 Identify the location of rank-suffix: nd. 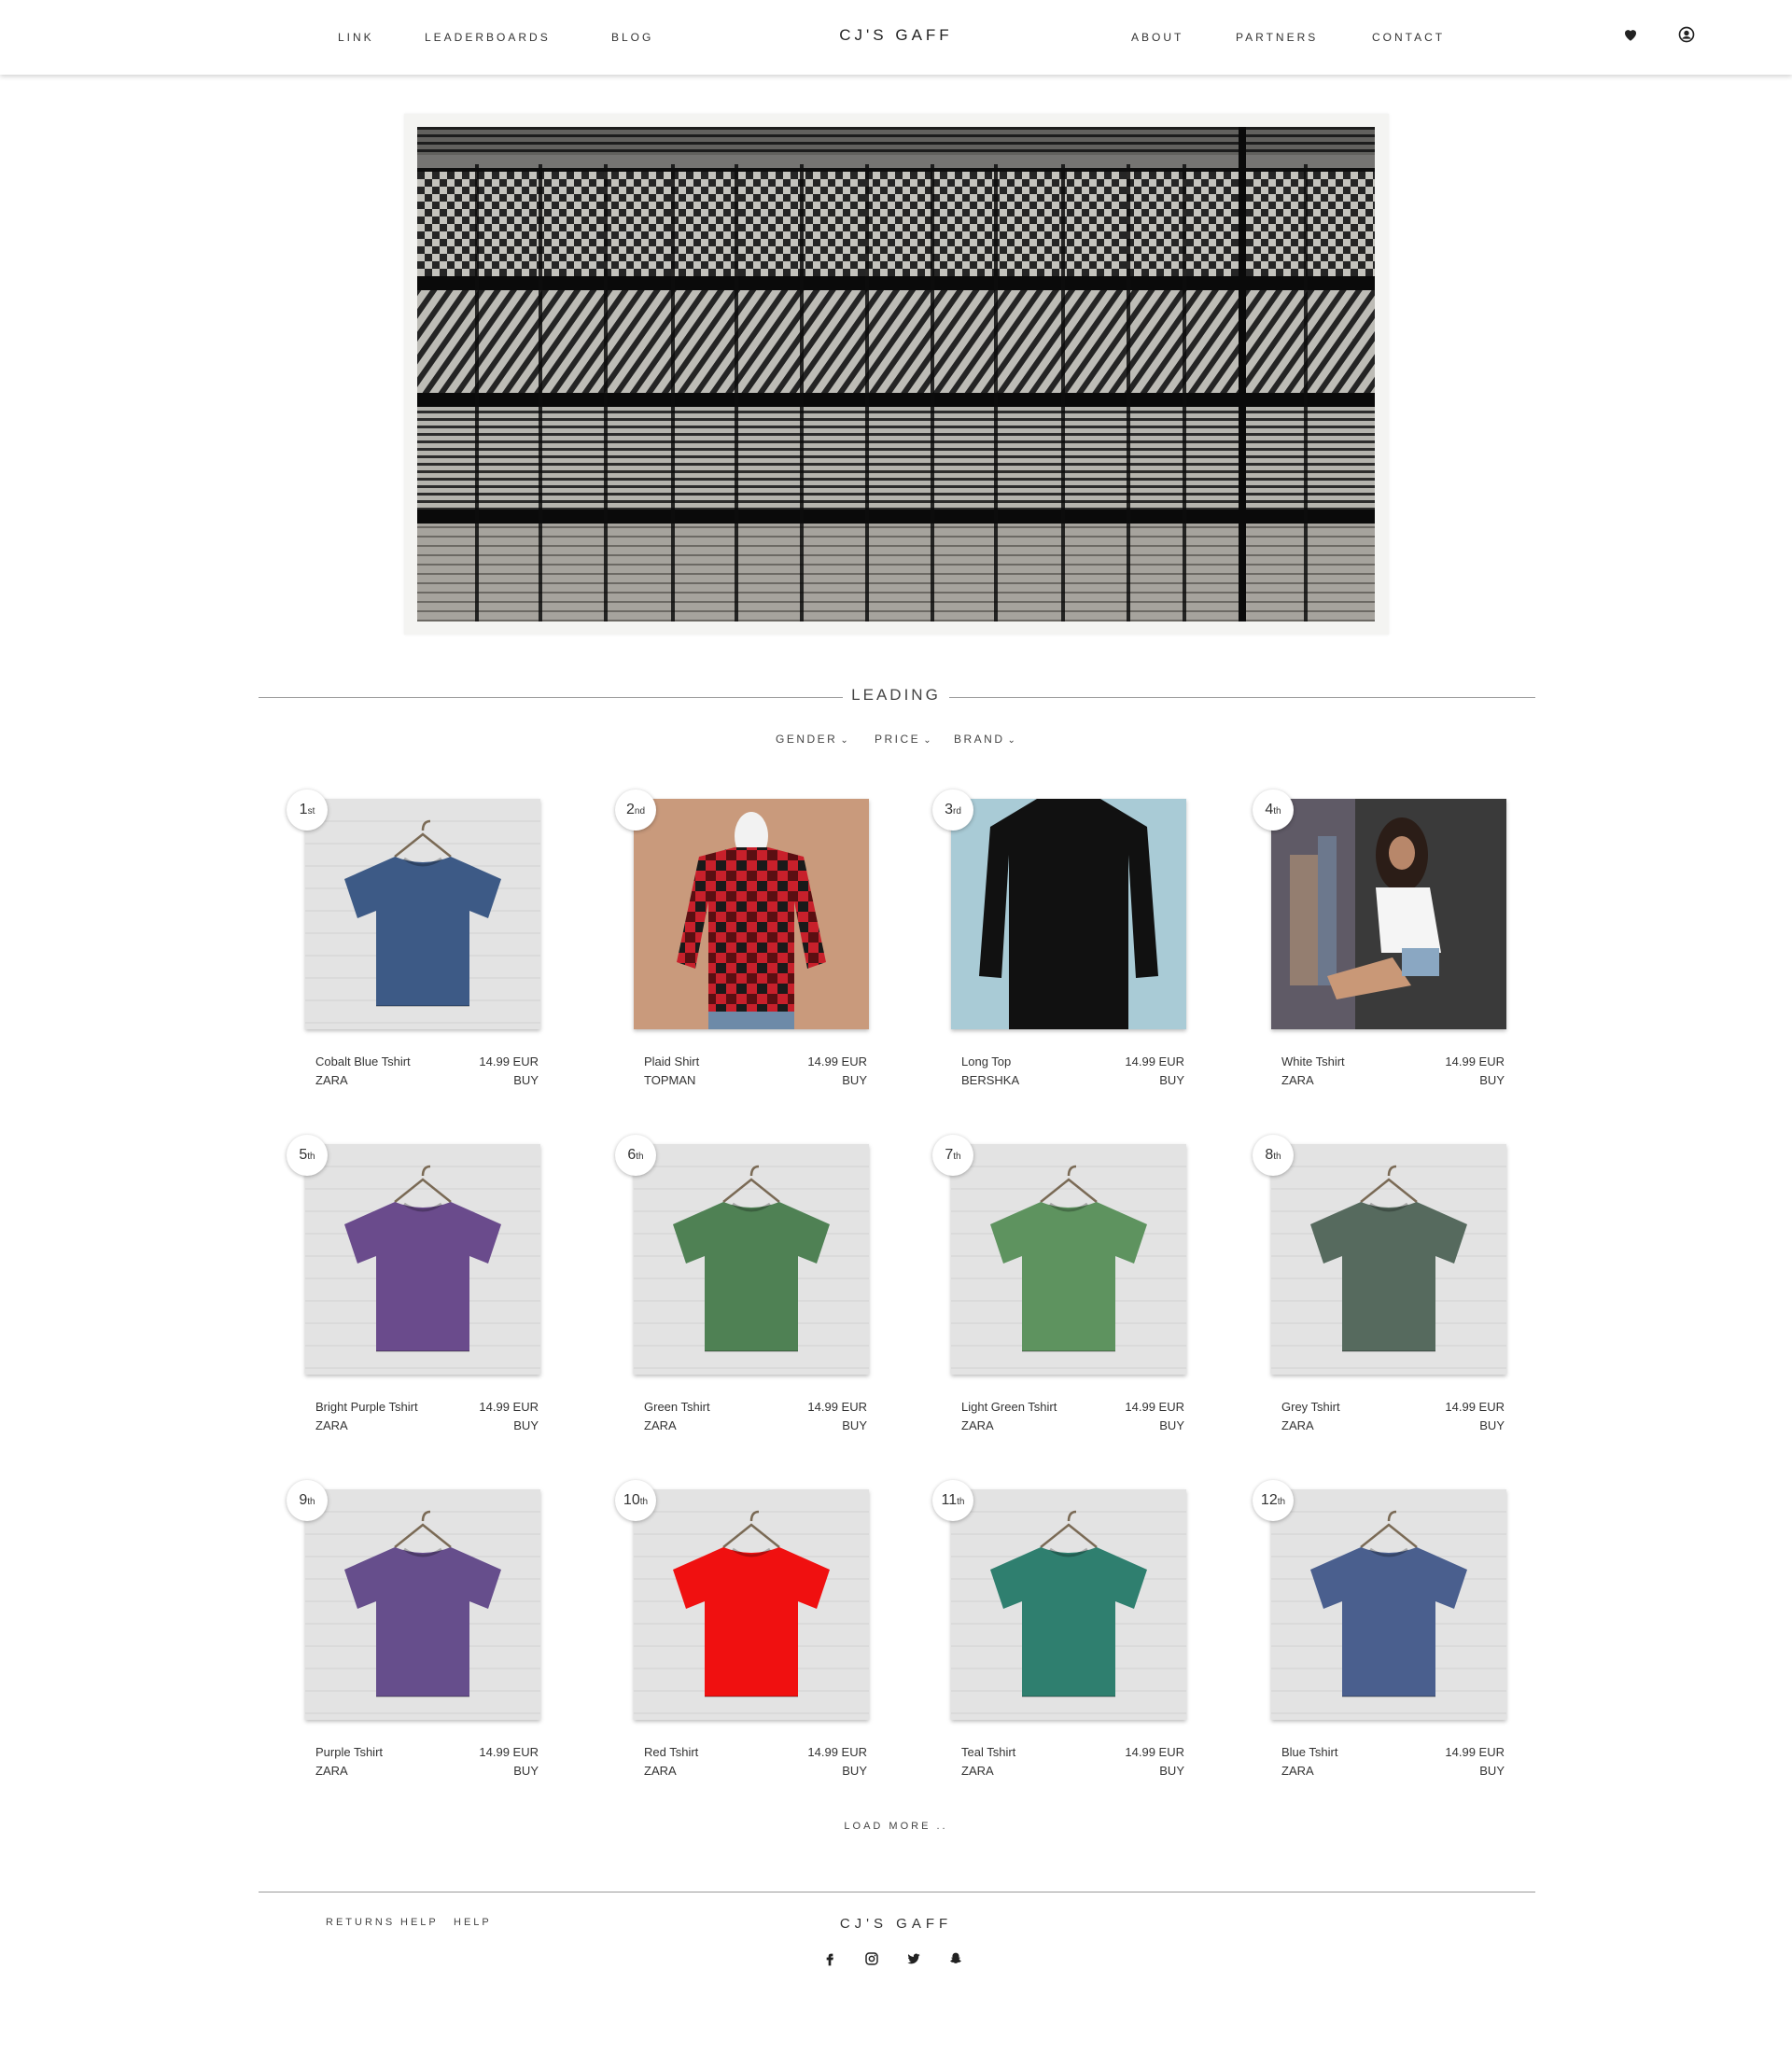
(640, 811).